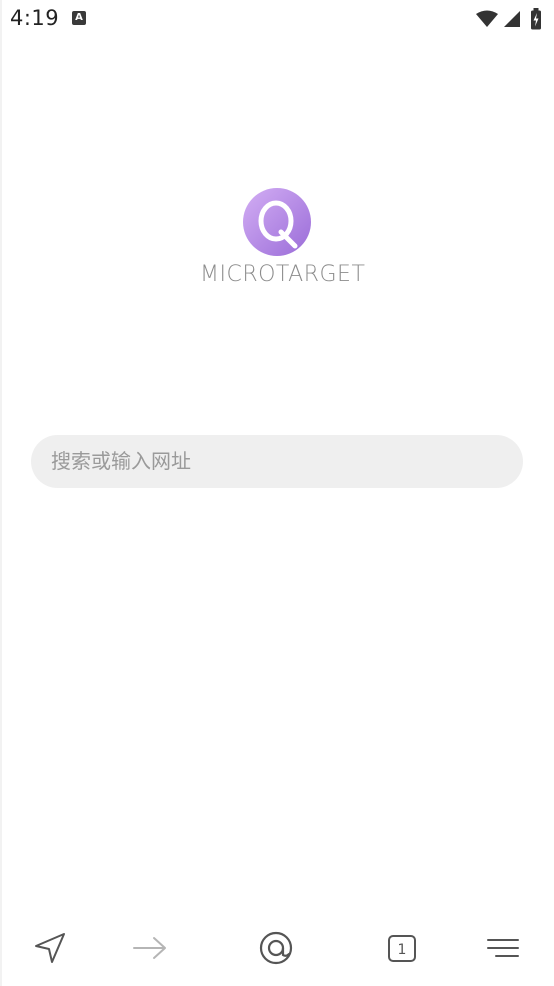 The image size is (554, 986). Describe the element at coordinates (277, 222) in the screenshot. I see `logo-q-icon` at that location.